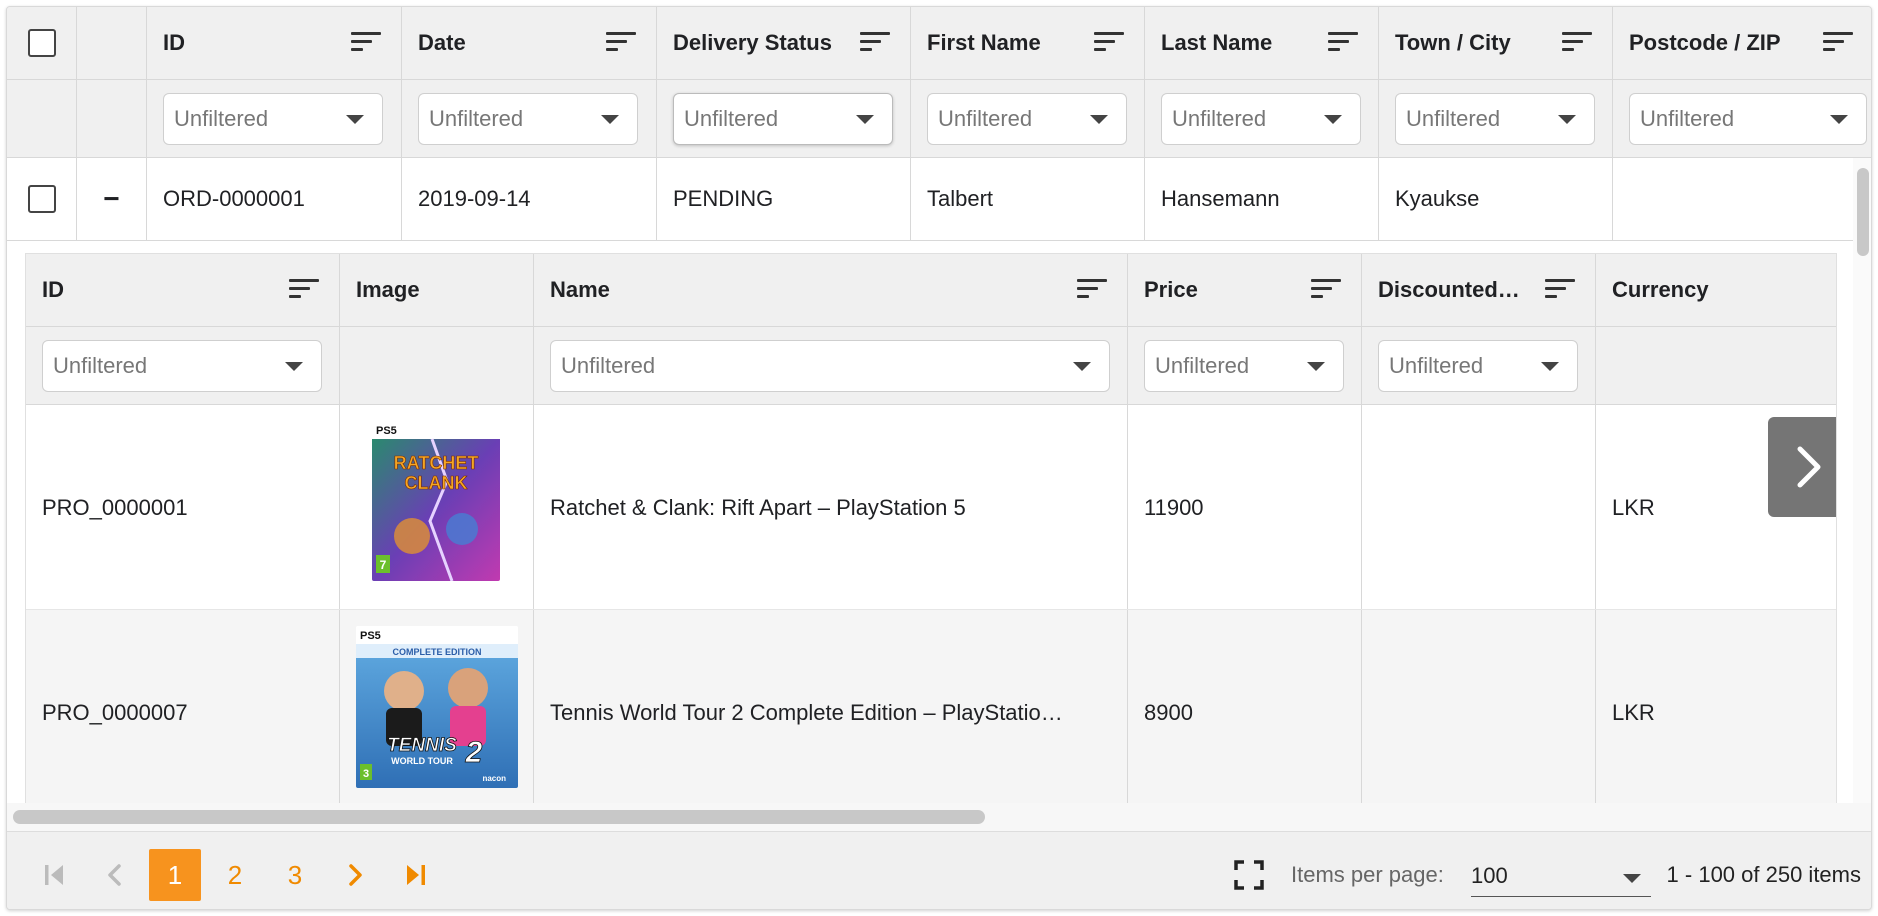 This screenshot has height=916, width=1878. Describe the element at coordinates (1249, 875) in the screenshot. I see `fullscreen-button` at that location.